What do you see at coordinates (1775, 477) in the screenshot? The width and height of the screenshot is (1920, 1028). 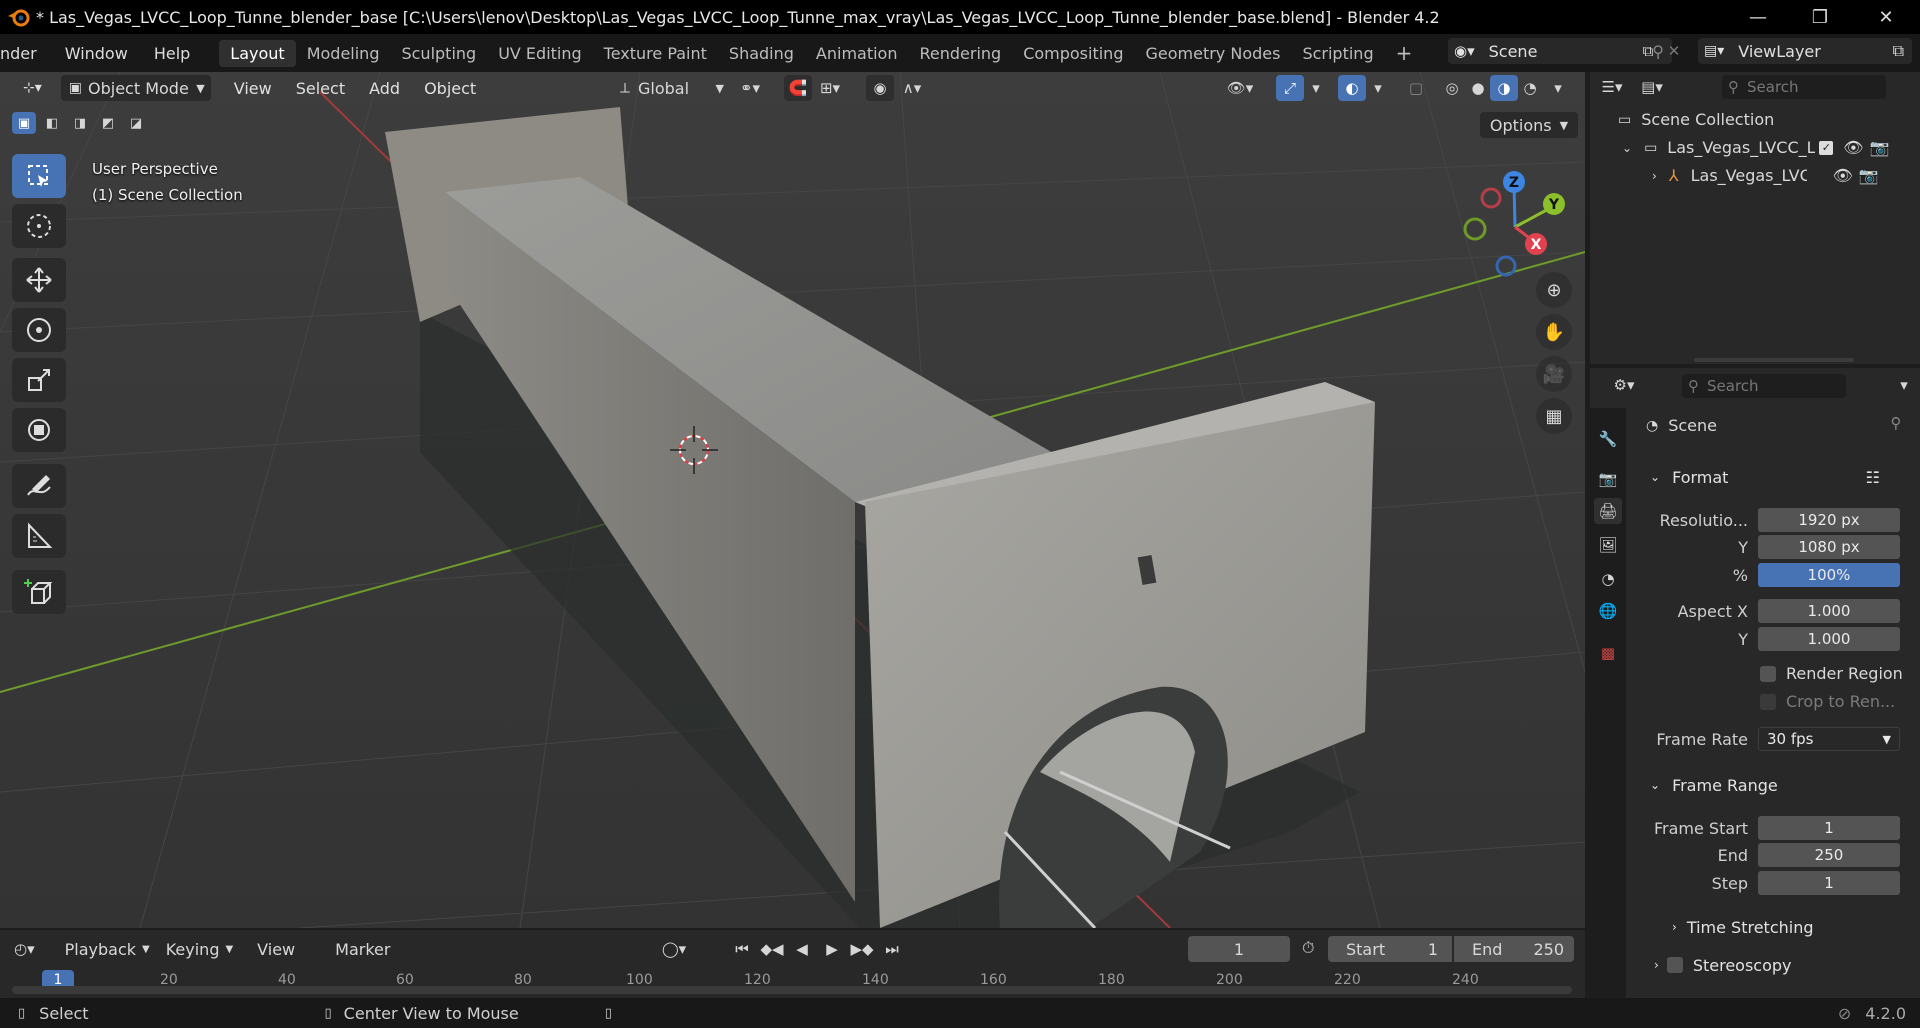 I see `format-panel-header: ⌄ Format ☷` at bounding box center [1775, 477].